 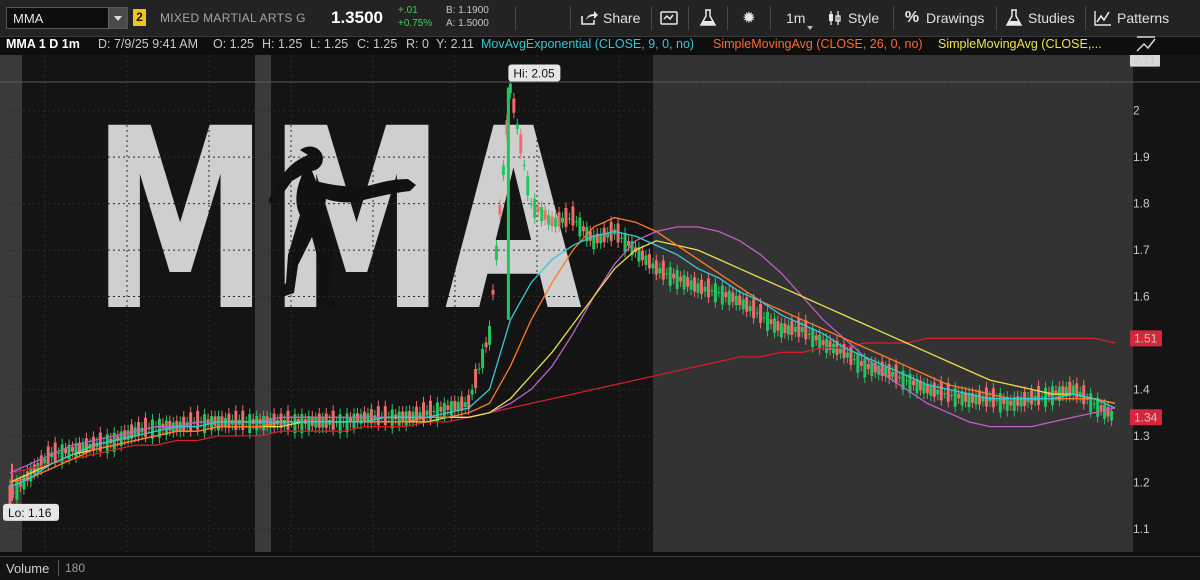 I want to click on study-label-ema: MovAvgExponential (CLOSE, 9, 0, no), so click(x=587, y=44).